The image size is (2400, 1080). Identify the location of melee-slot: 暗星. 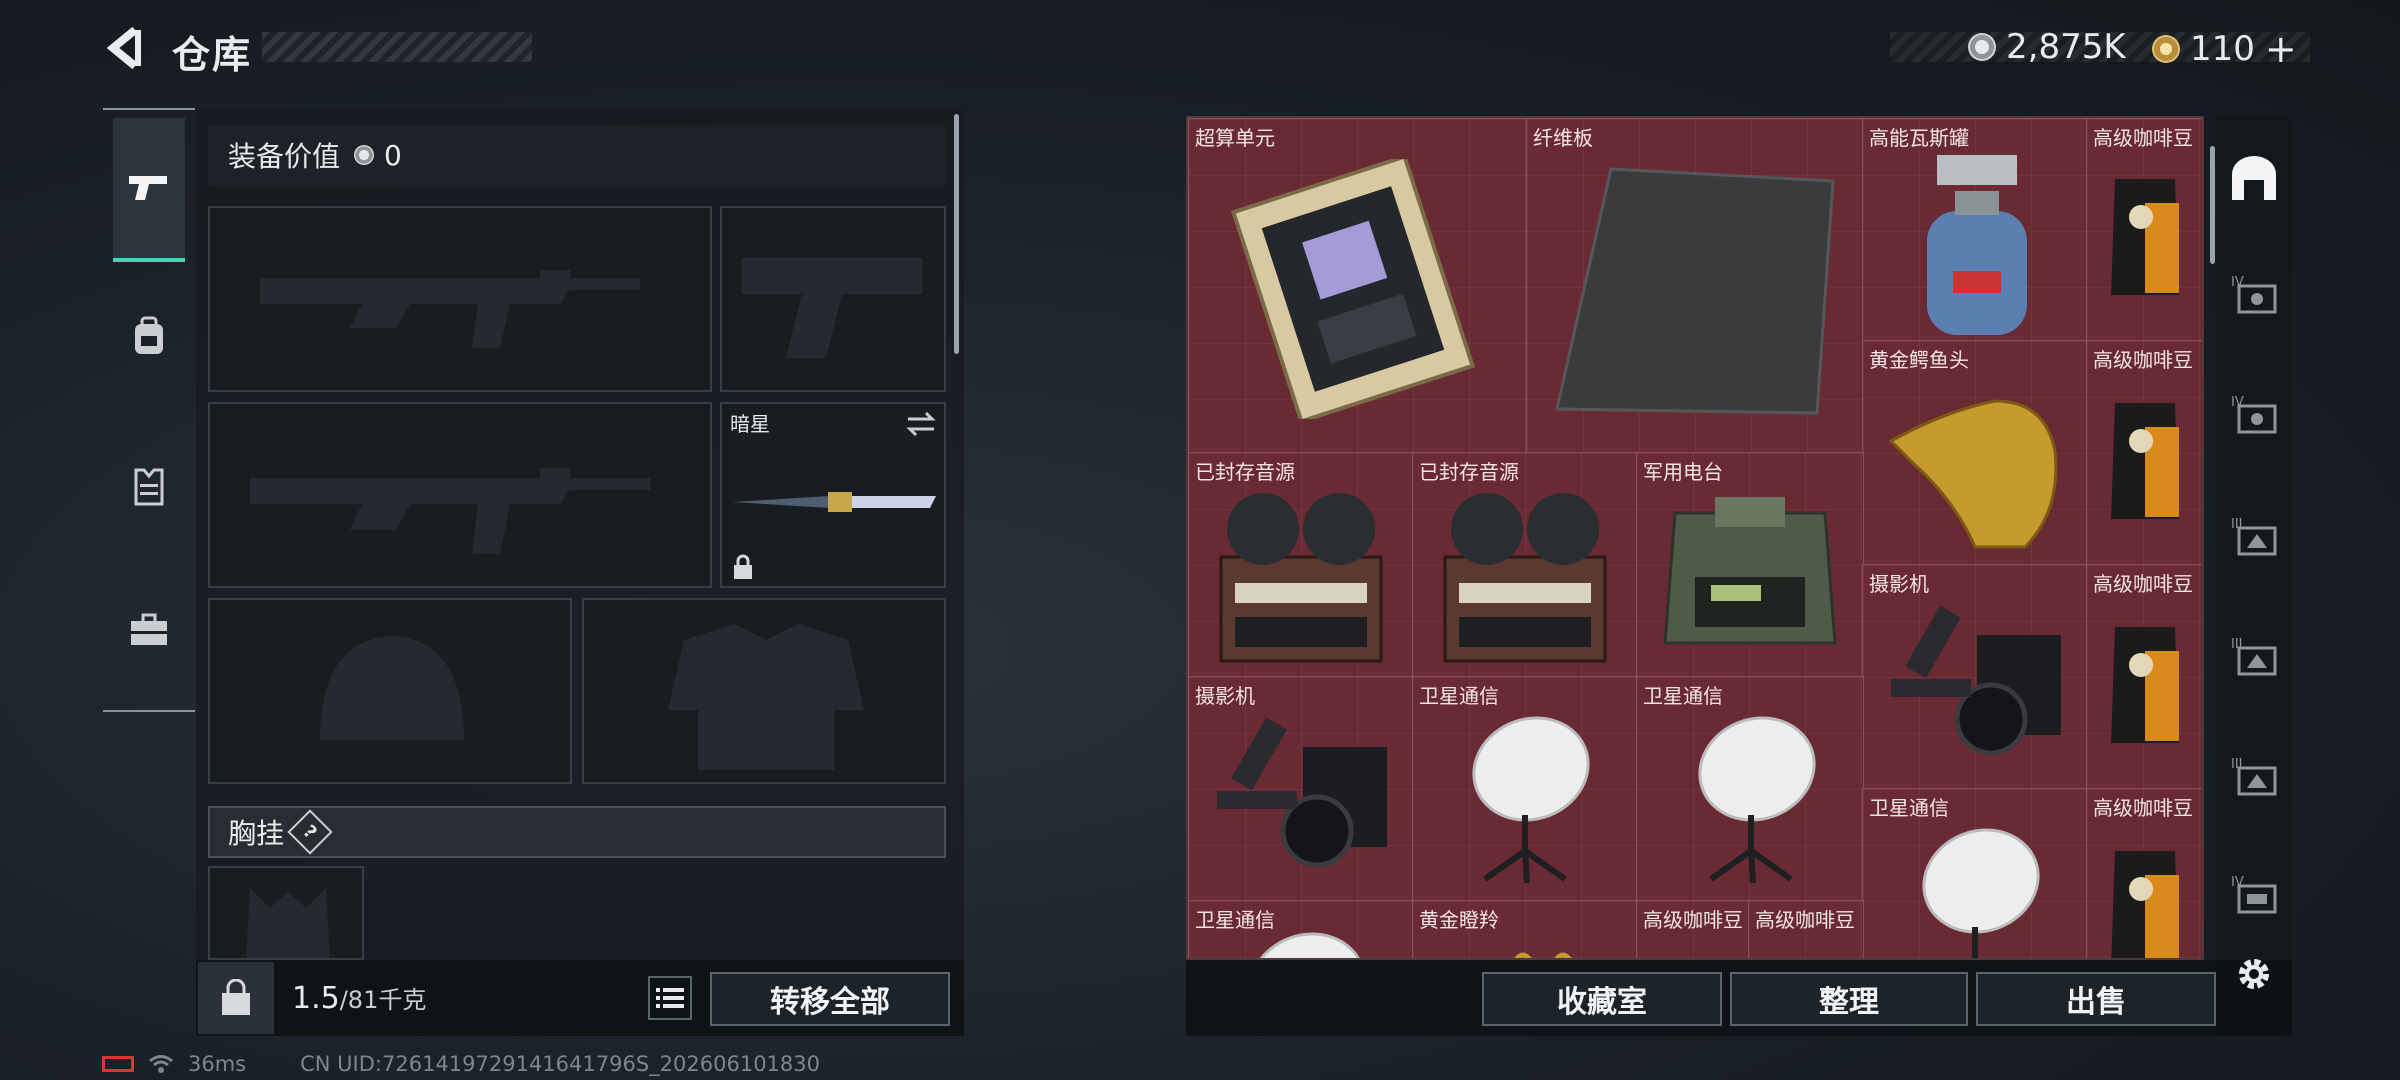
(833, 495).